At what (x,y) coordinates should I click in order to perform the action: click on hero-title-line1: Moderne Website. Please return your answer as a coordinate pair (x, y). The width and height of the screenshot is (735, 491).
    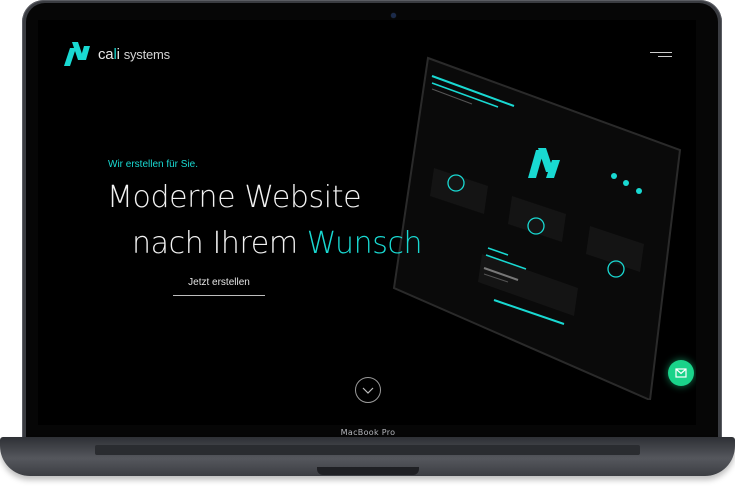
    Looking at the image, I should click on (234, 197).